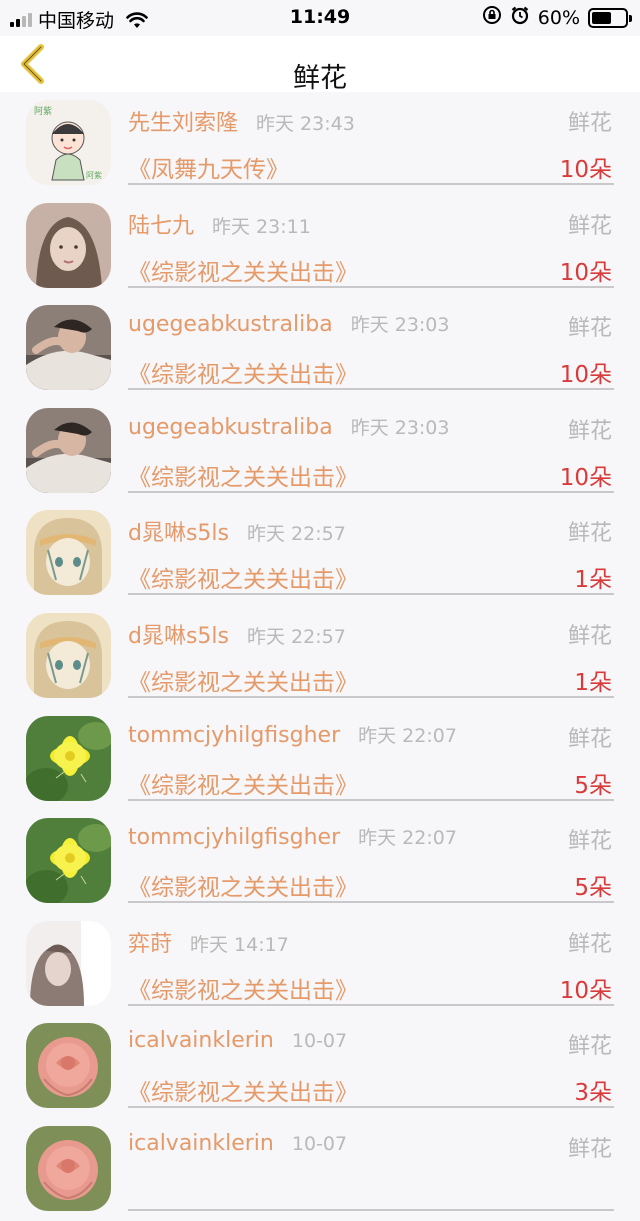 The image size is (640, 1221). Describe the element at coordinates (320, 964) in the screenshot. I see `list-item: 弈莳 昨天 14:17 鲜花 《综影视之关关出击》 10朵` at that location.